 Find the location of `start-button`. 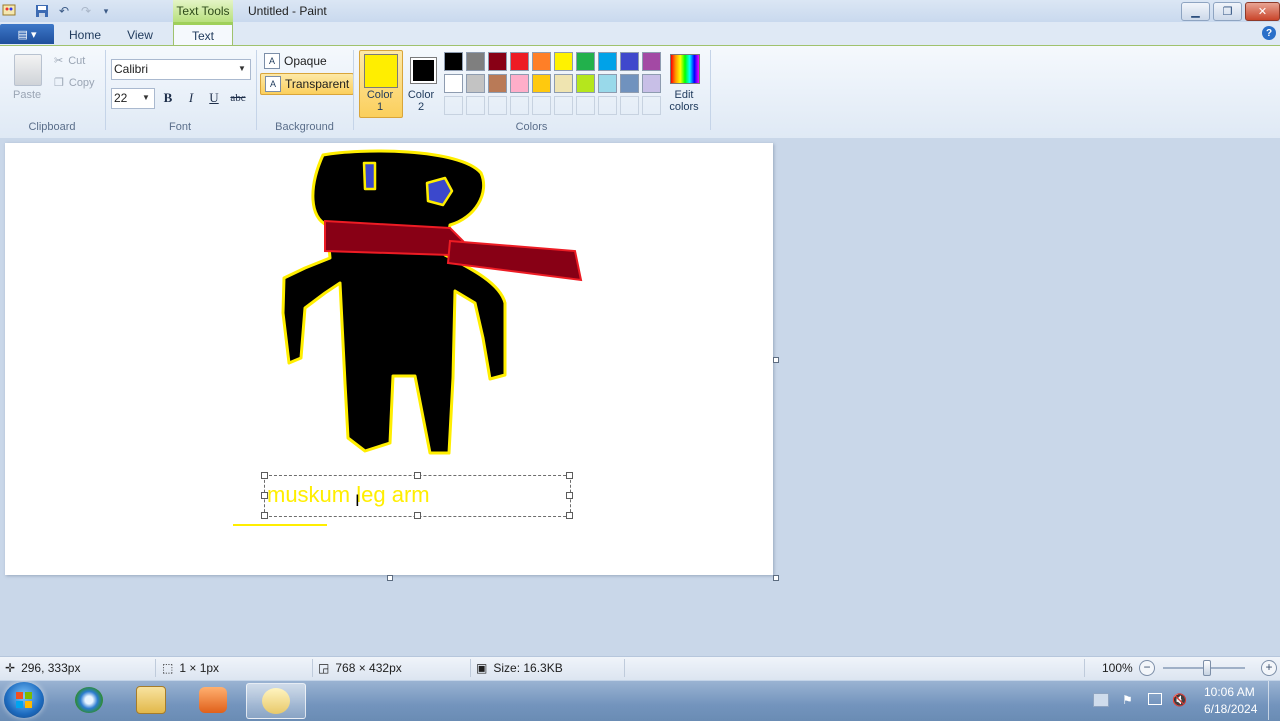

start-button is located at coordinates (24, 700).